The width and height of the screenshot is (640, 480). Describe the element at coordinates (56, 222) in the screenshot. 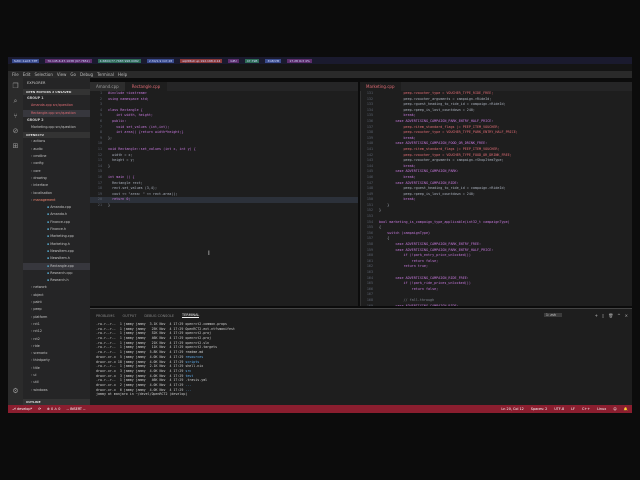

I see `tree-file: ▪ Finance.cpp` at that location.